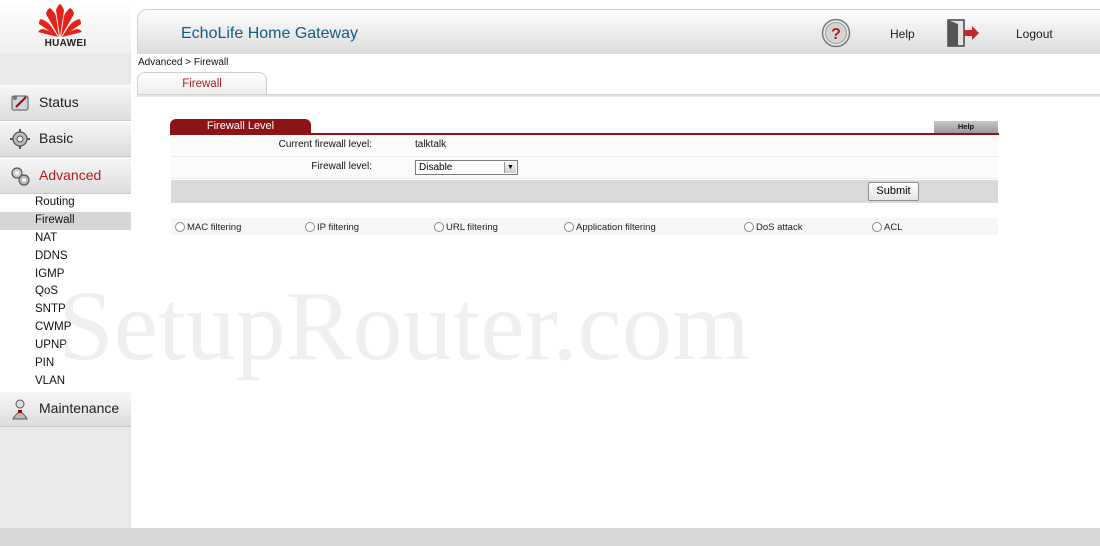  What do you see at coordinates (431, 144) in the screenshot?
I see `current-level-value: talktalk` at bounding box center [431, 144].